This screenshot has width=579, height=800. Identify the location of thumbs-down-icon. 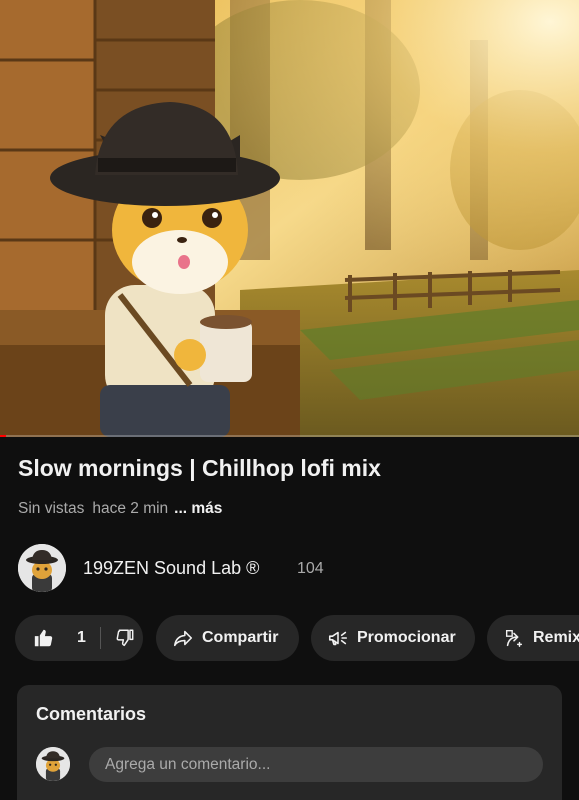
(125, 638).